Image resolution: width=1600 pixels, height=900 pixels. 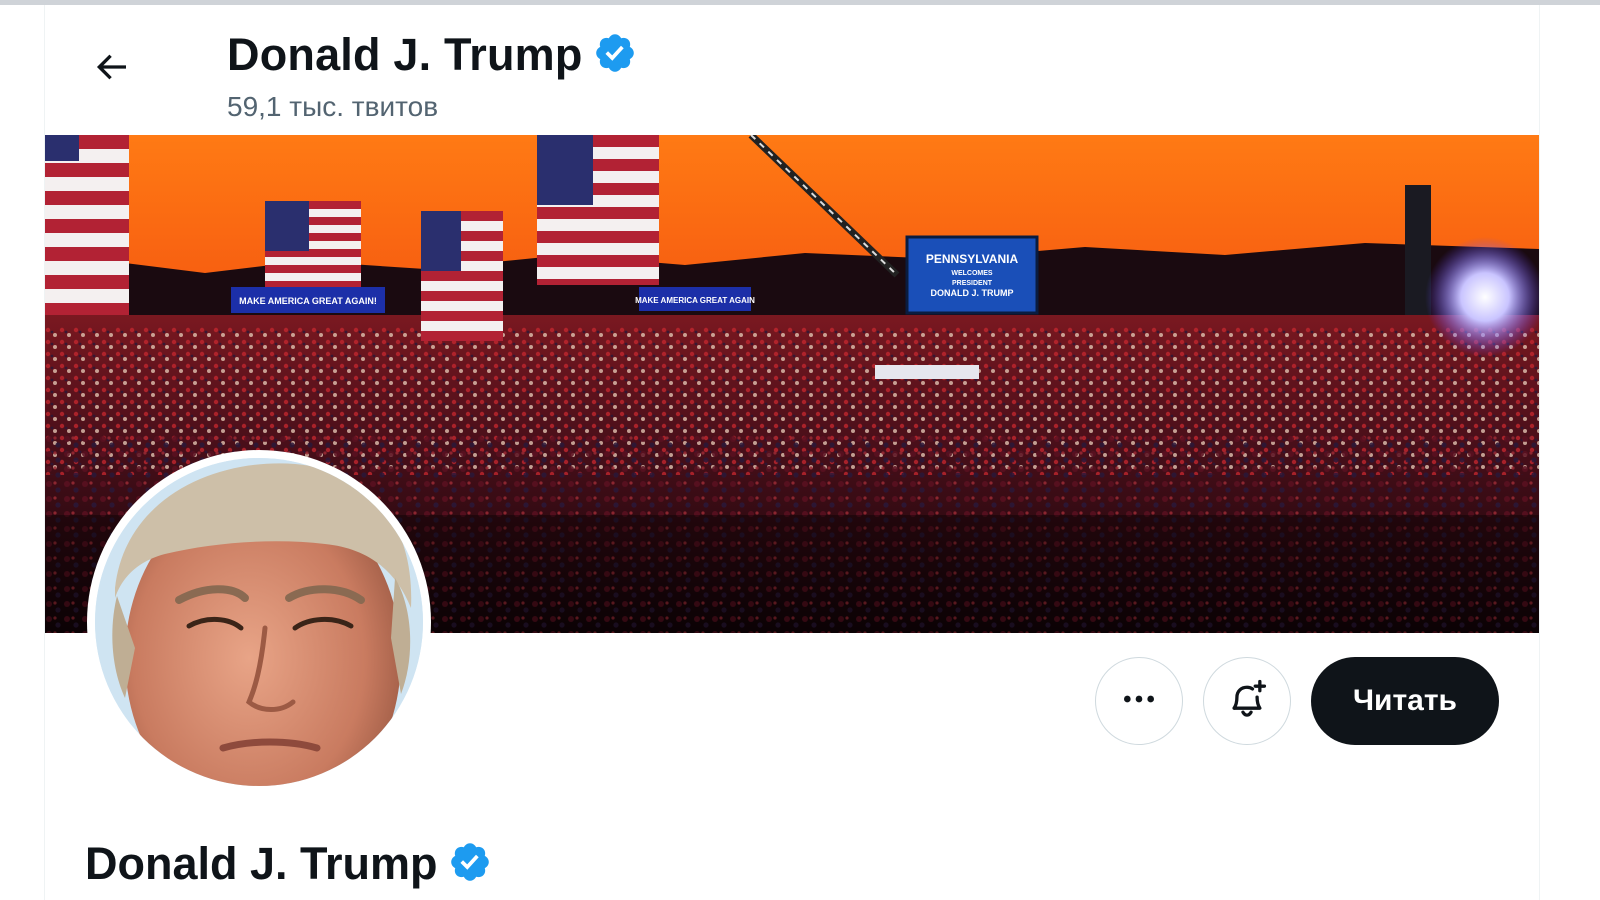 I want to click on arrow-left-icon, so click(x=111, y=69).